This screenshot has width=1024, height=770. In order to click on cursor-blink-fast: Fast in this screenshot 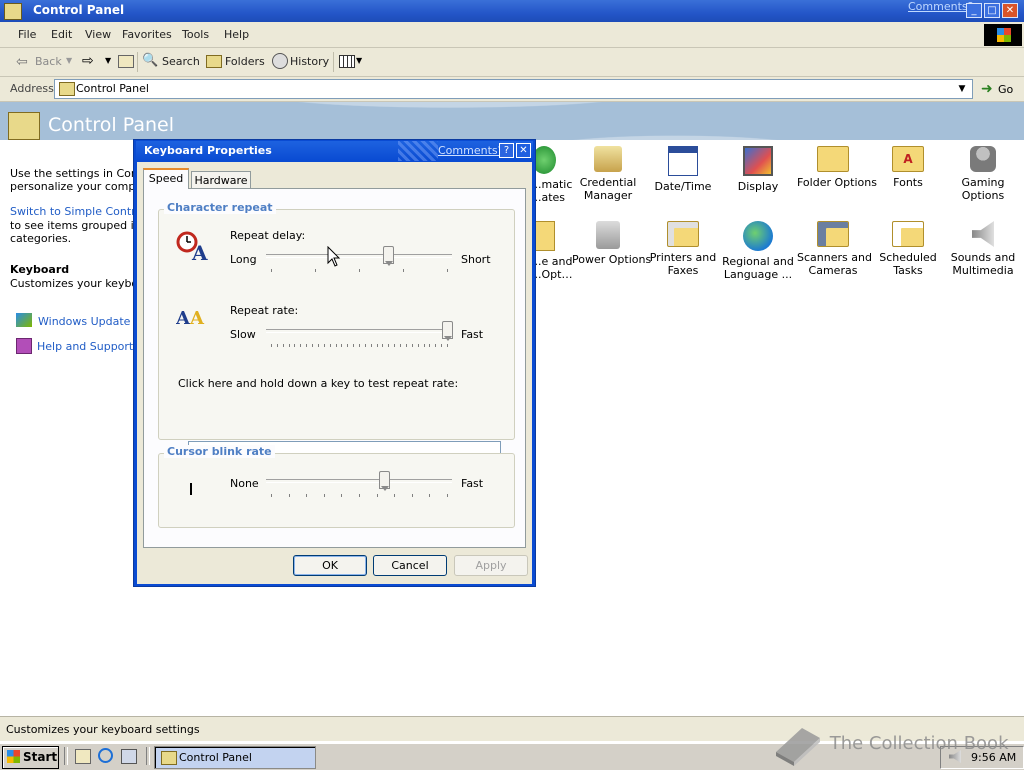, I will do `click(472, 483)`.